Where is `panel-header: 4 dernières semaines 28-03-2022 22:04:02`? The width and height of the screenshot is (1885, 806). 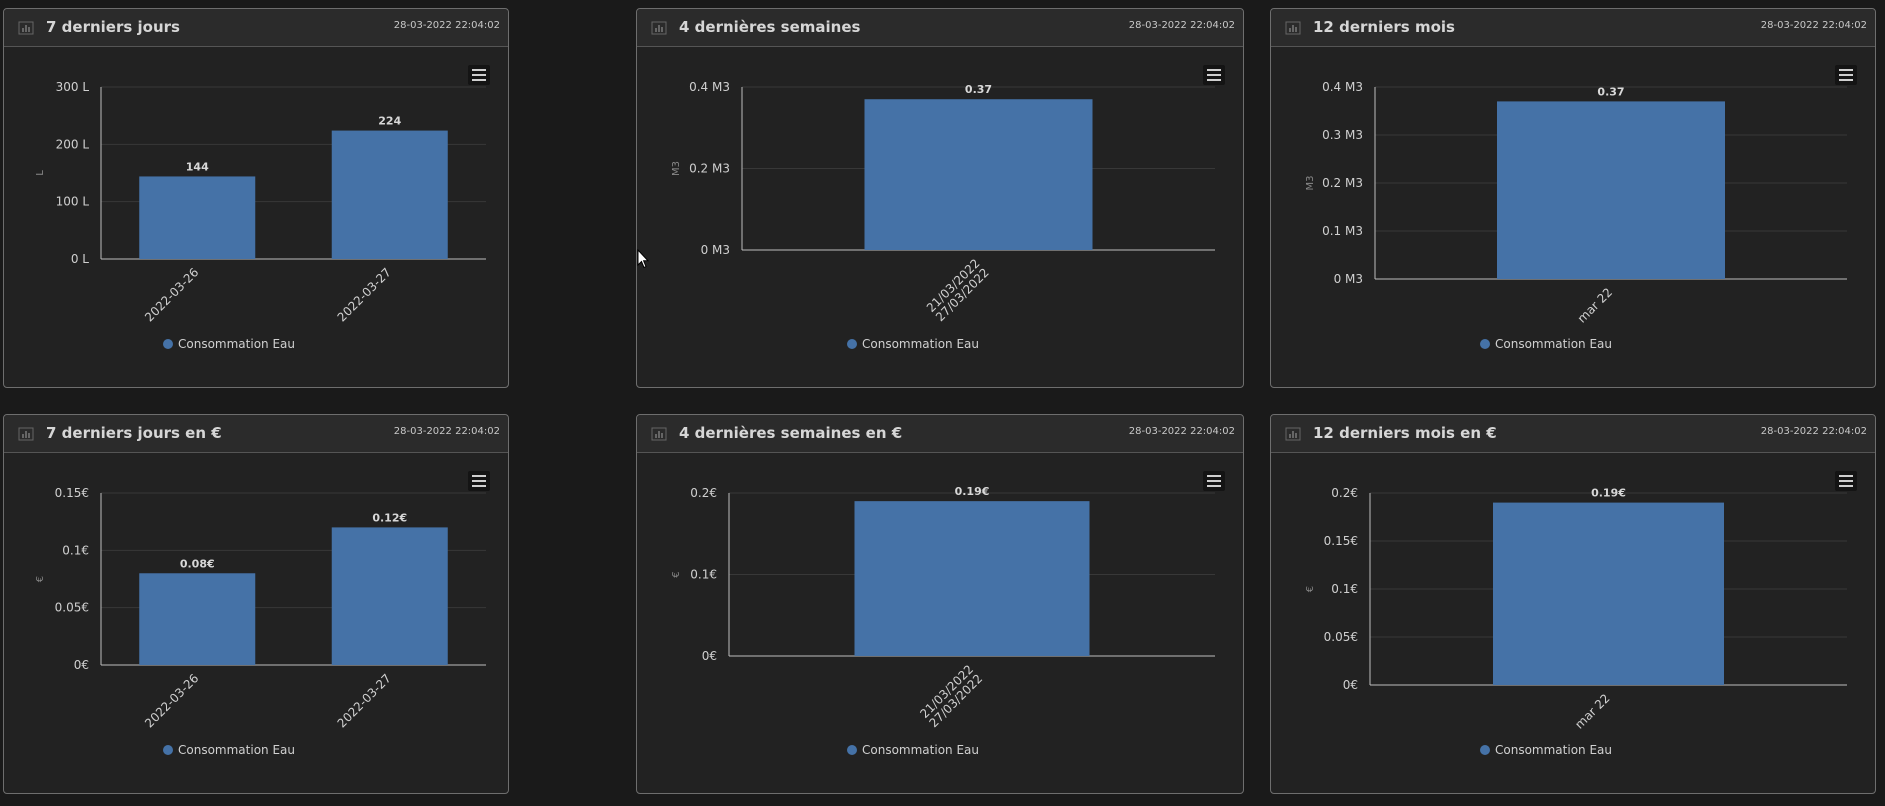 panel-header: 4 dernières semaines 28-03-2022 22:04:02 is located at coordinates (940, 28).